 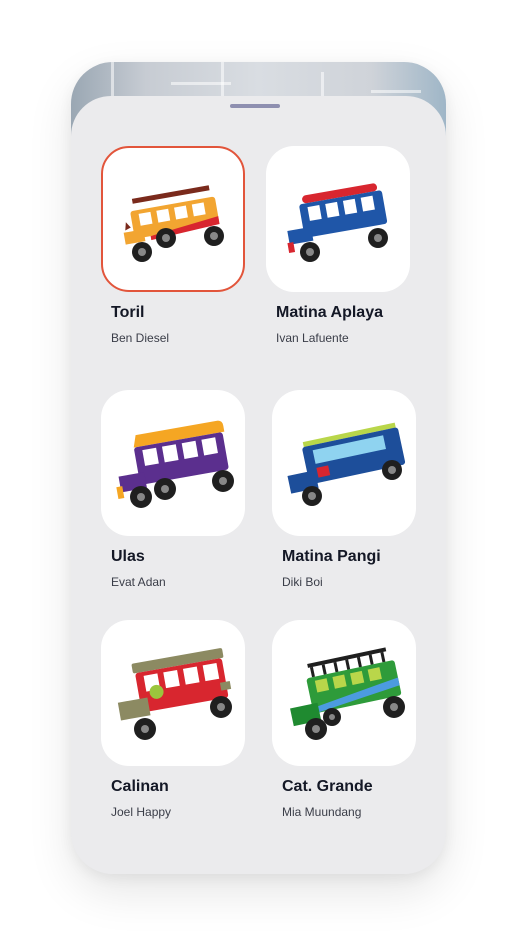 I want to click on route-card-matina-pangi: Matina Pangi Diki Boi, so click(x=345, y=489).